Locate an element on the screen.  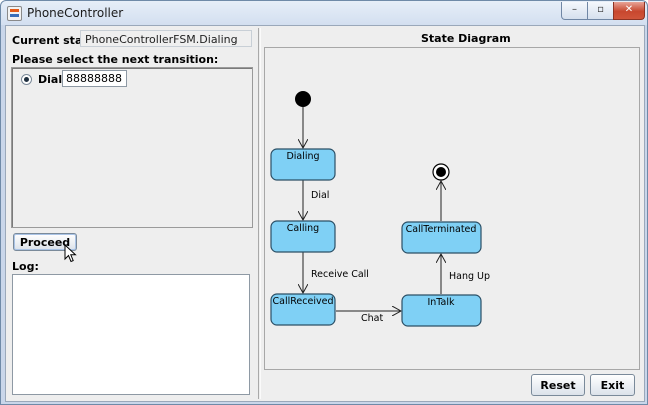
initial-state-node is located at coordinates (303, 99).